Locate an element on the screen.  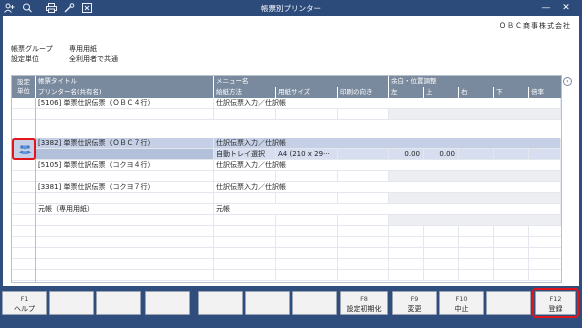
table-row: [5105] 単票仕訳伝票（コクヨ４行） 仕訳伝票入力／仕訳帳 is located at coordinates (286, 165).